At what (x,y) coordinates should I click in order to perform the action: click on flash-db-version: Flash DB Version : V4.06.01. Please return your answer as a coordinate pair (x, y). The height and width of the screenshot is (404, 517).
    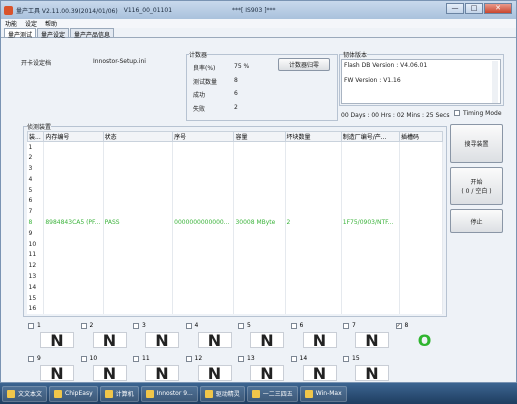
    Looking at the image, I should click on (386, 65).